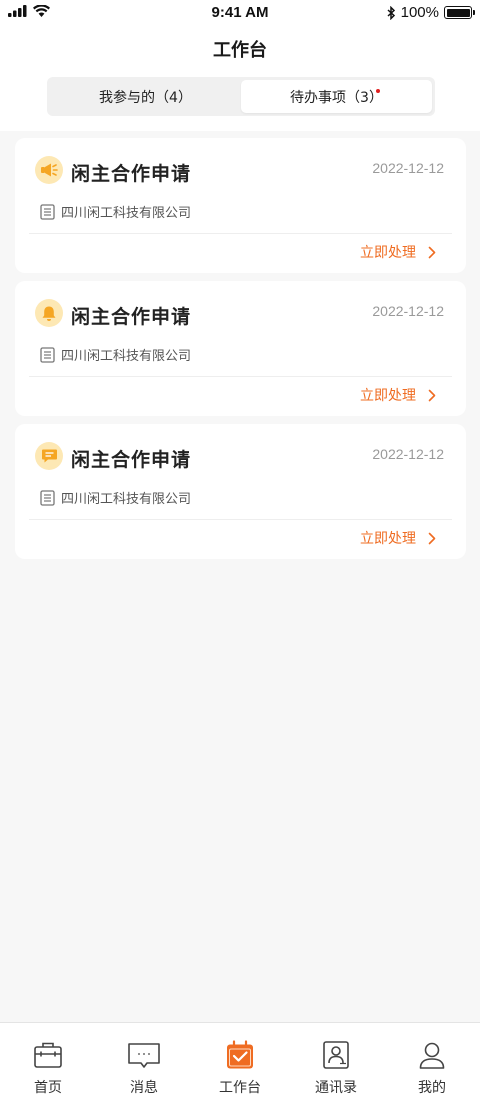 Image resolution: width=480 pixels, height=1102 pixels. I want to click on tab-contacts: 通讯录, so click(336, 1062).